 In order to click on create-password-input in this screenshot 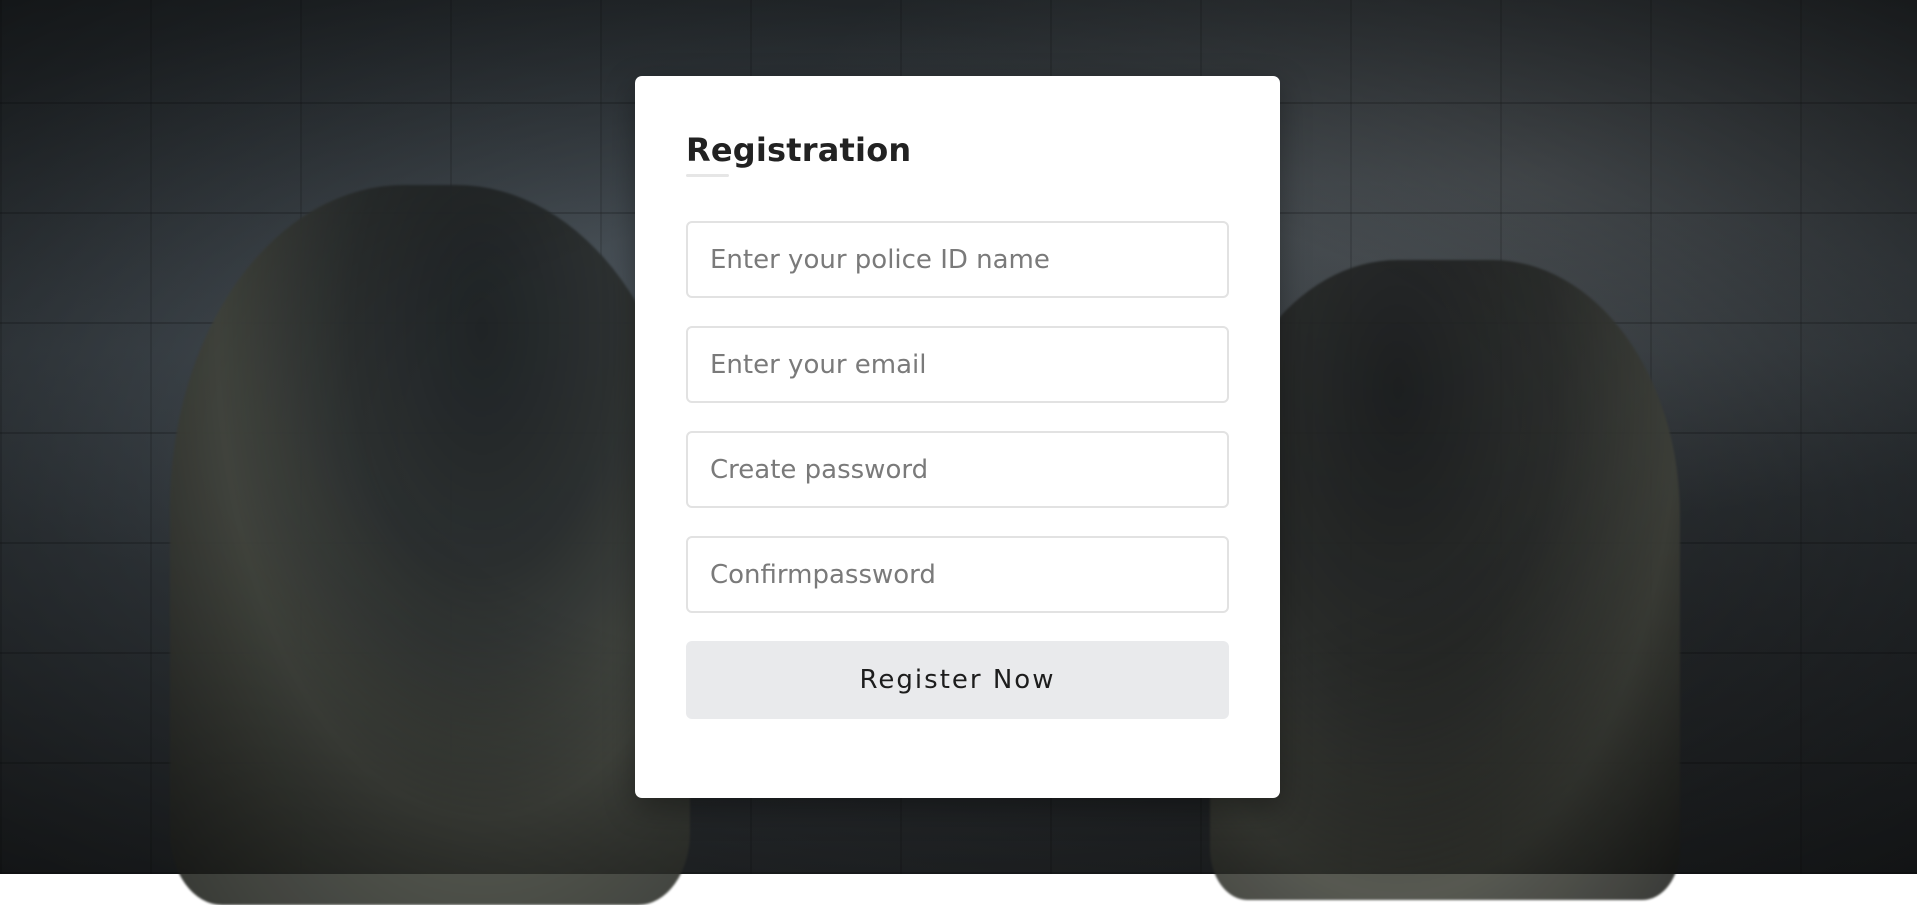, I will do `click(957, 469)`.